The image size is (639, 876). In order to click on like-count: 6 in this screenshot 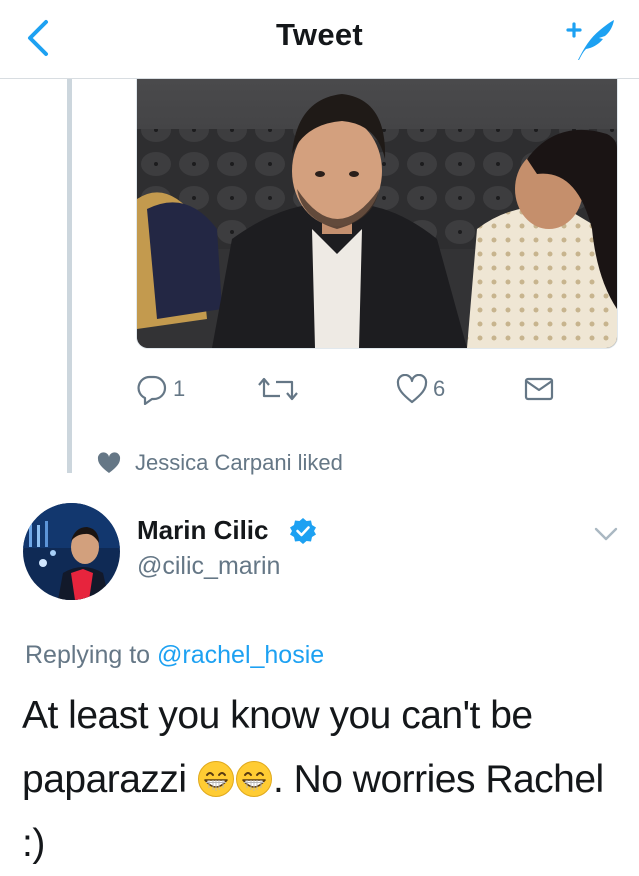, I will do `click(439, 388)`.